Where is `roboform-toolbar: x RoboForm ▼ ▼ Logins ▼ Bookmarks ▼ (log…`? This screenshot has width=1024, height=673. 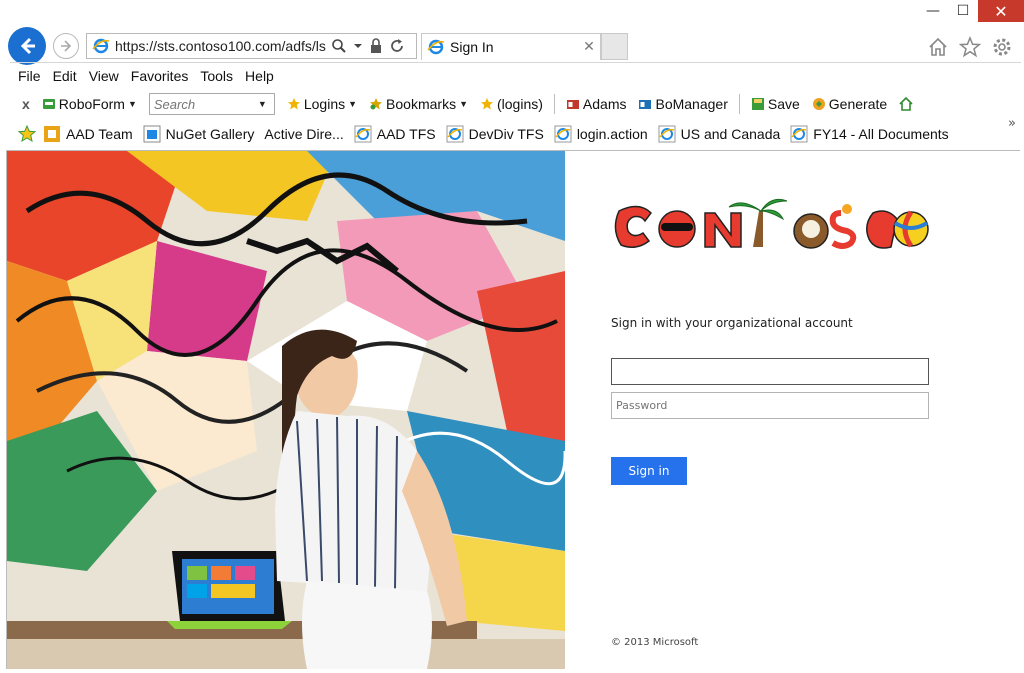
roboform-toolbar: x RoboForm ▼ ▼ Logins ▼ Bookmarks ▼ (log… is located at coordinates (467, 104).